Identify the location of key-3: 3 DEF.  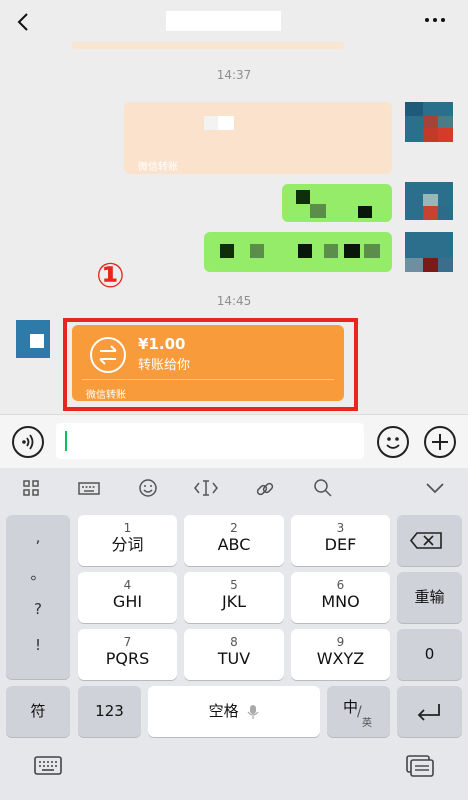
(340, 540).